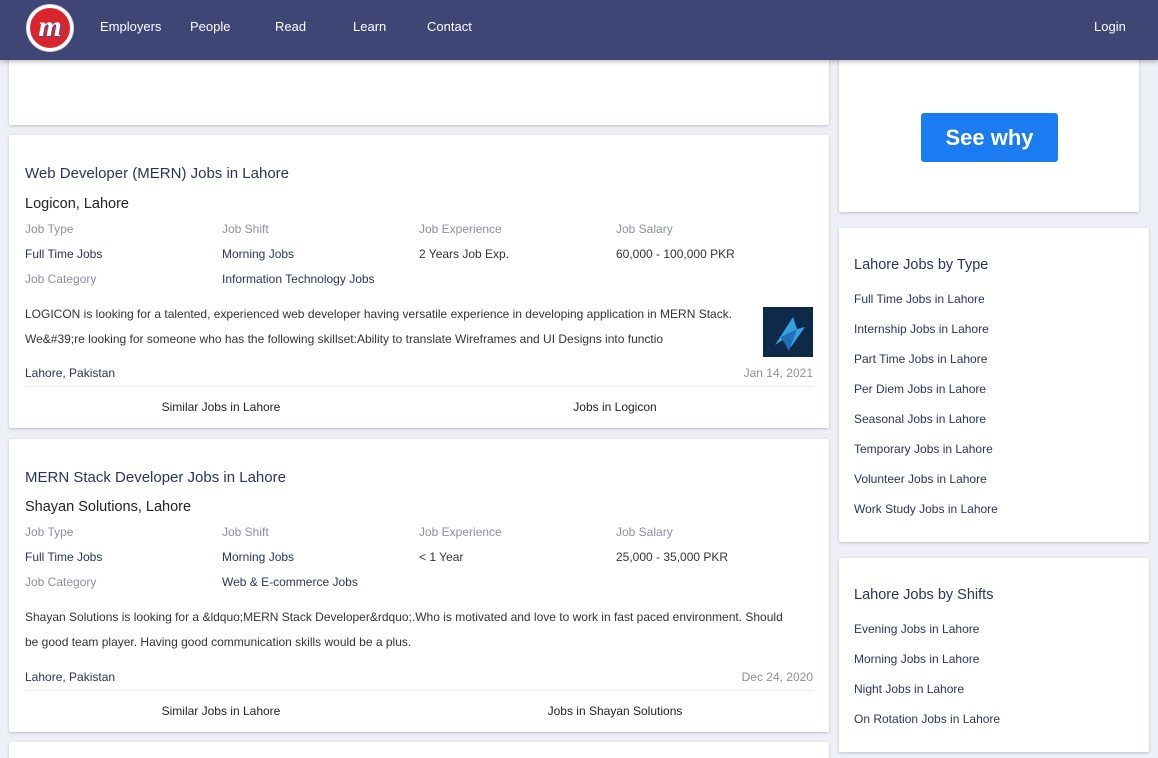 The height and width of the screenshot is (758, 1158). I want to click on job-date: Jan 14, 2021, so click(778, 373).